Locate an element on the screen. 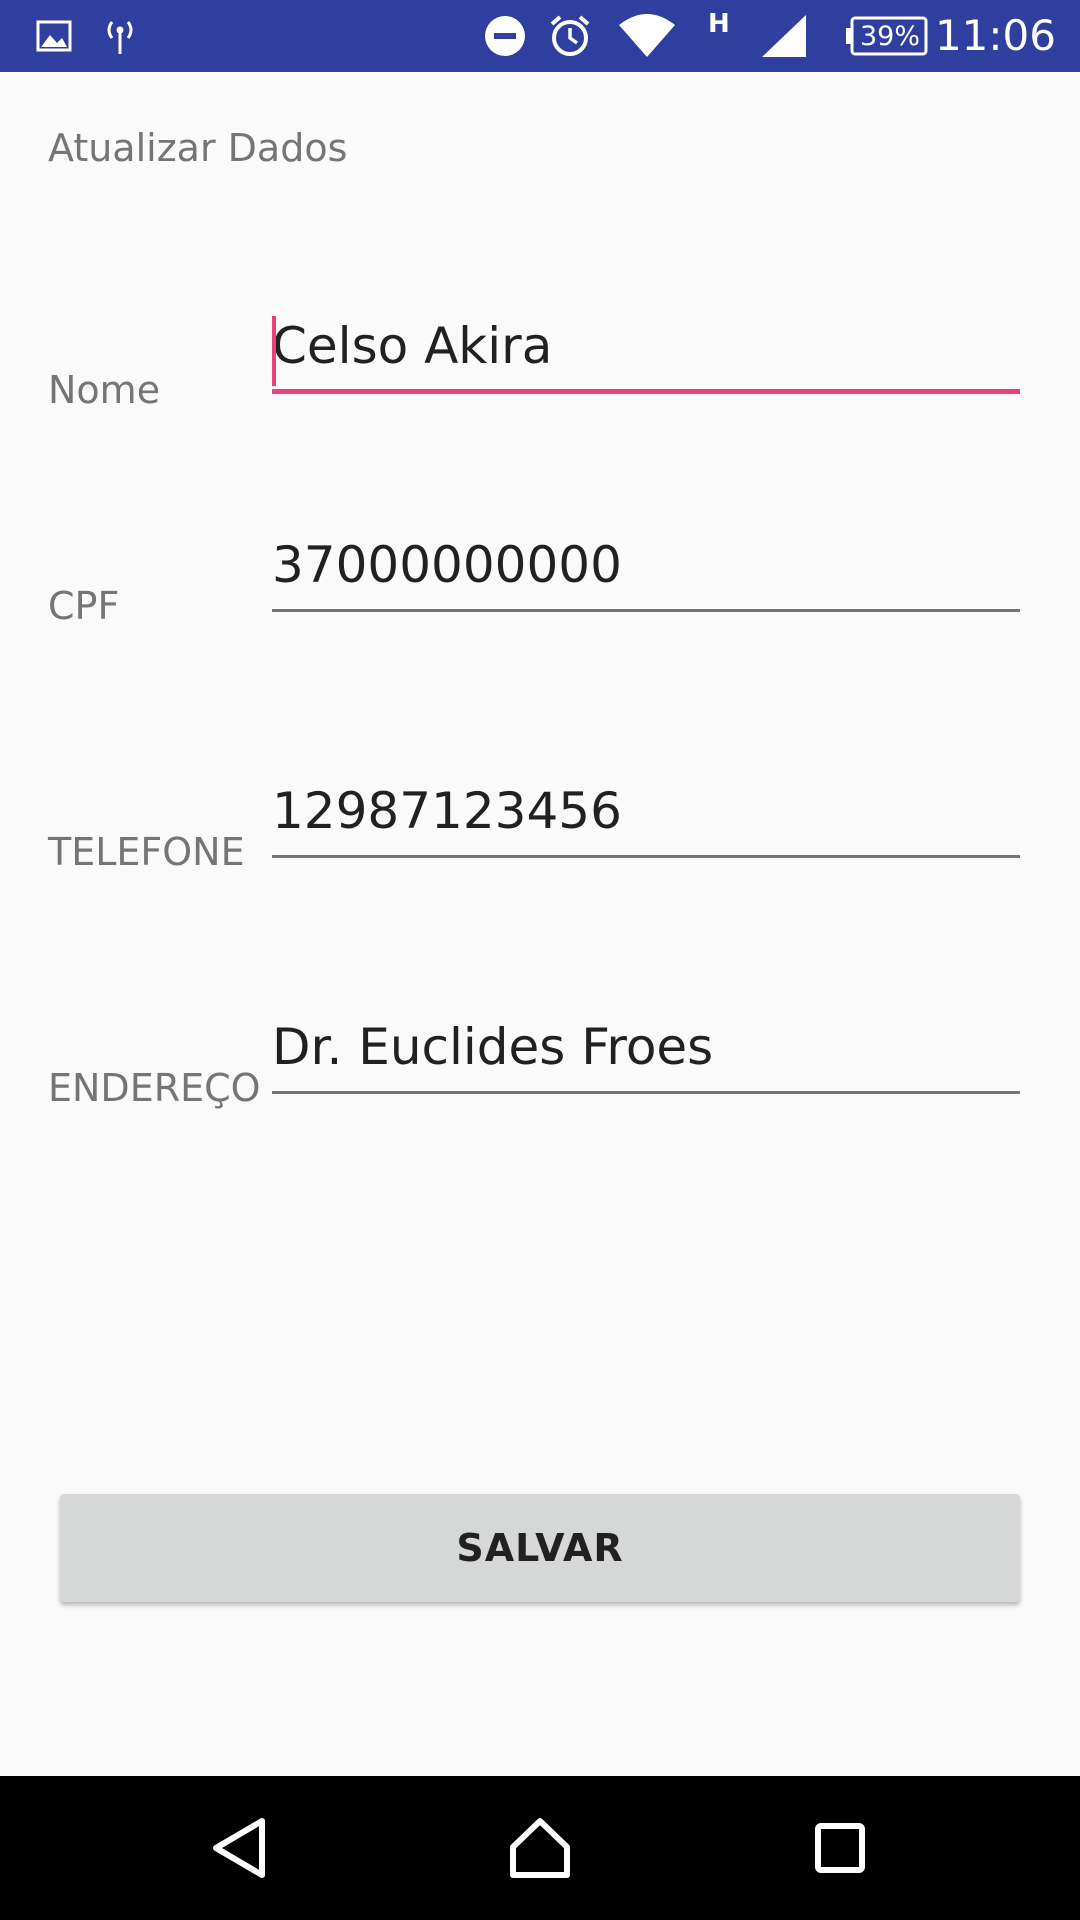  home-button is located at coordinates (540, 1848).